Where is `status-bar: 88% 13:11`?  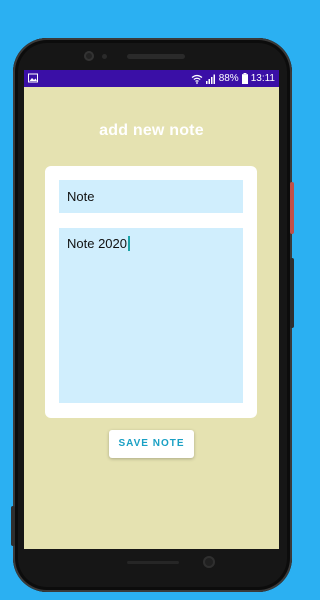 status-bar: 88% 13:11 is located at coordinates (151, 78).